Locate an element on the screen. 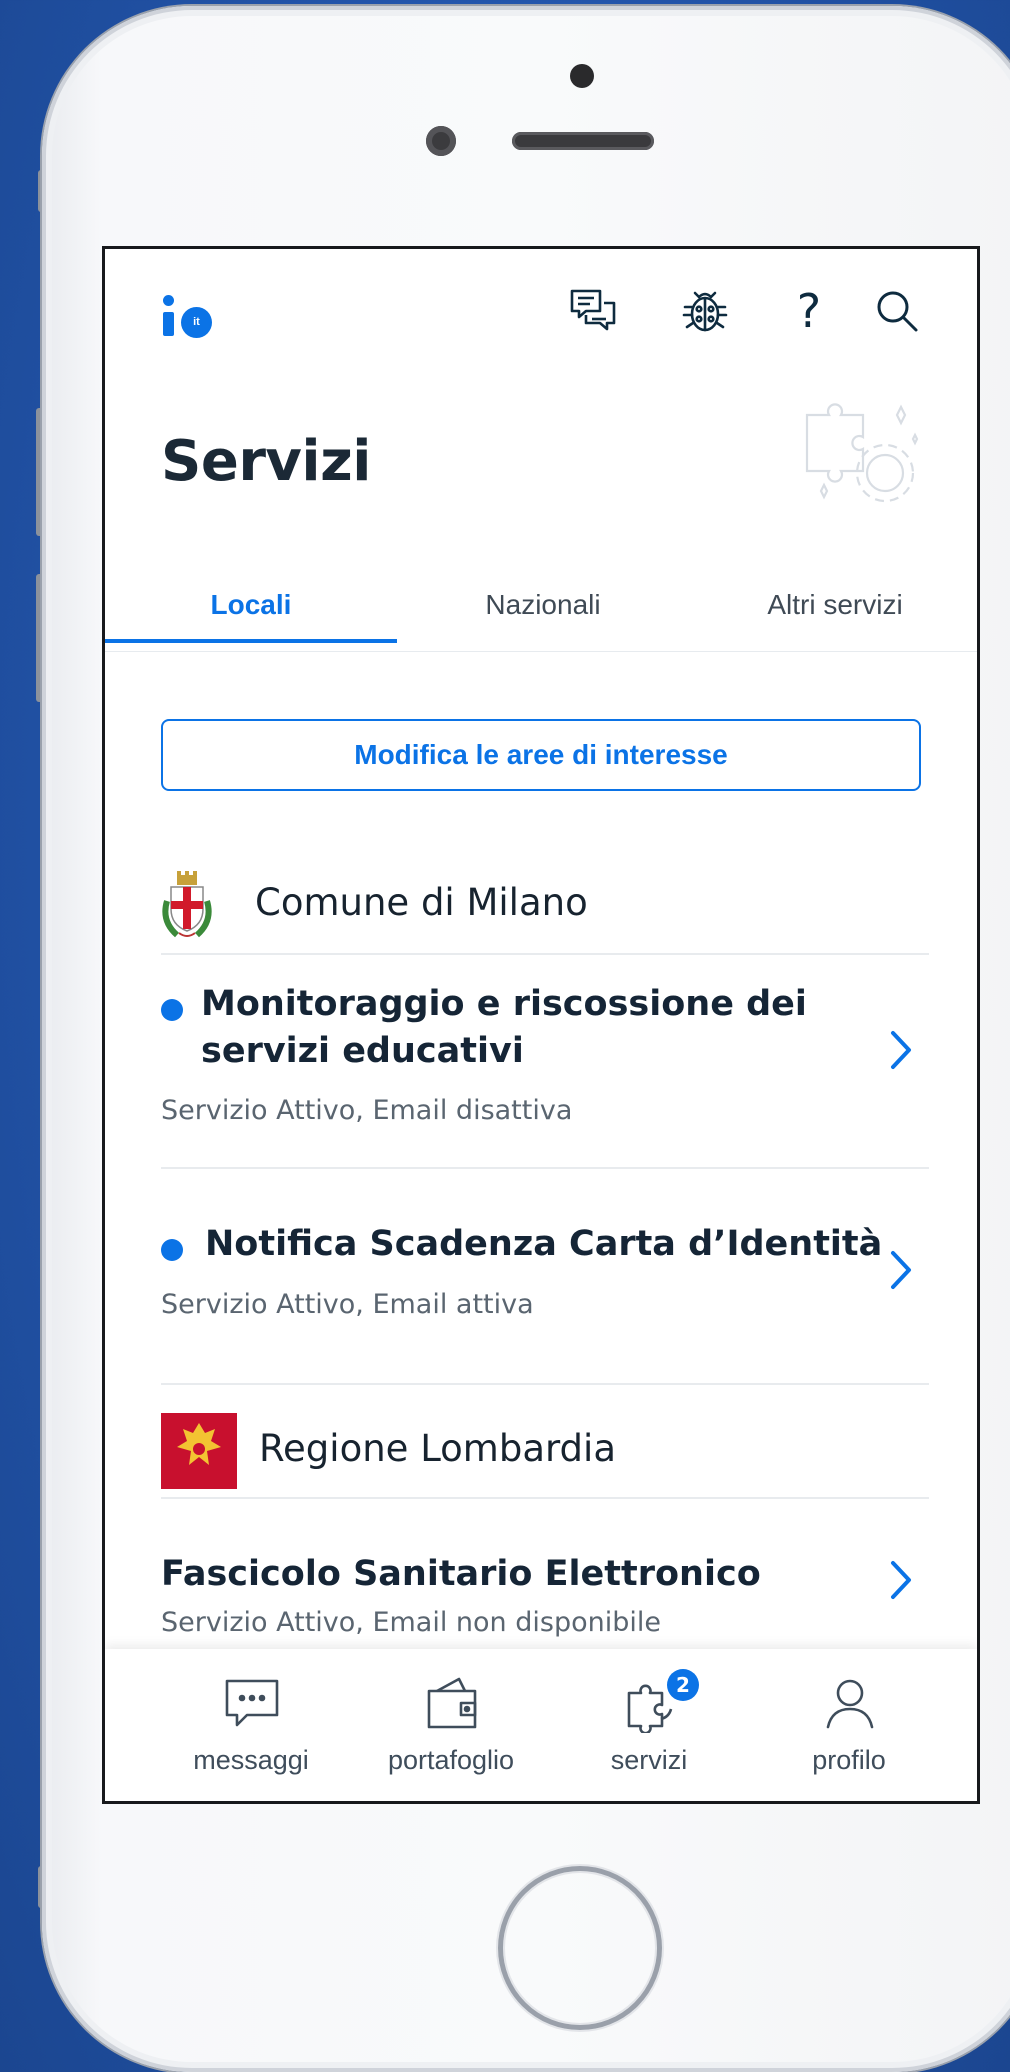 The height and width of the screenshot is (2072, 1010). service-status: Servizio Attivo, Email attiva is located at coordinates (347, 1304).